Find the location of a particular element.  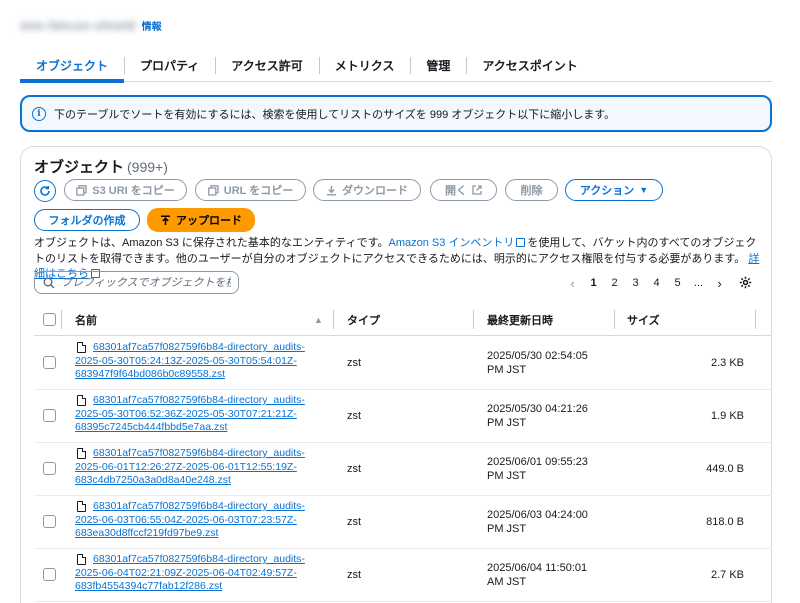

search-input is located at coordinates (146, 282).